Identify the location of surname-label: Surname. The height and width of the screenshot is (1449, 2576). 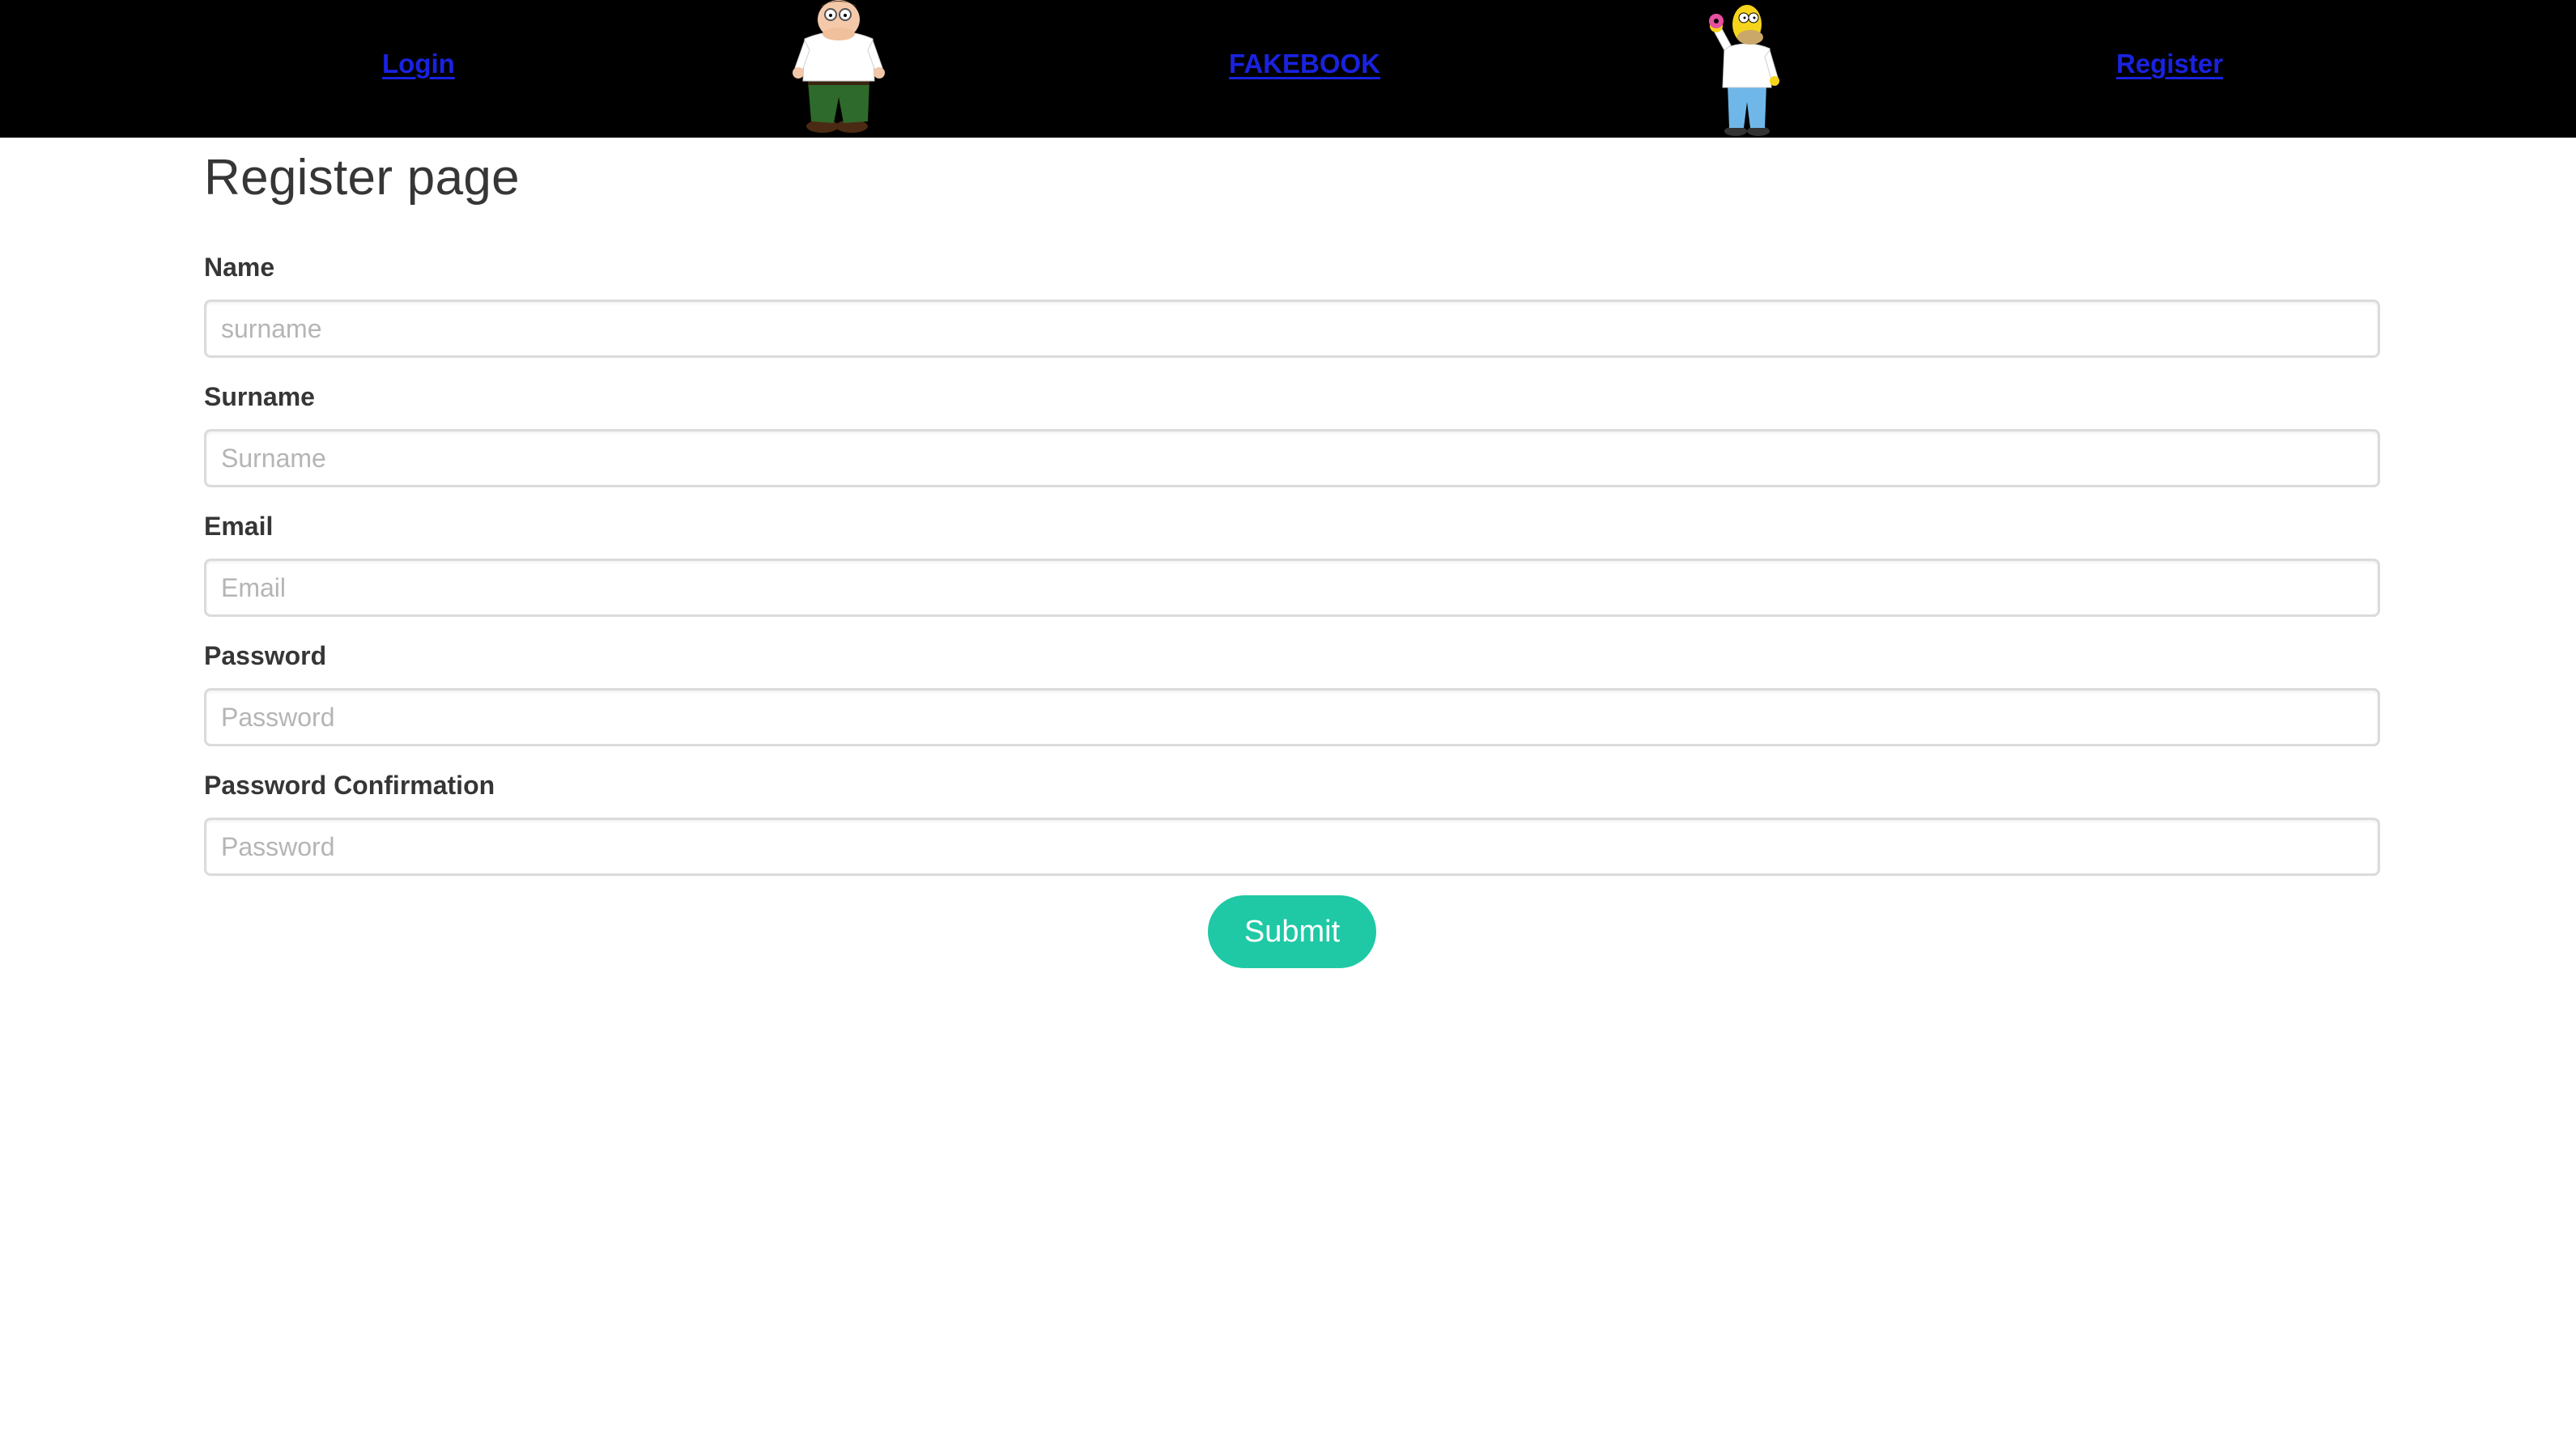
(259, 396).